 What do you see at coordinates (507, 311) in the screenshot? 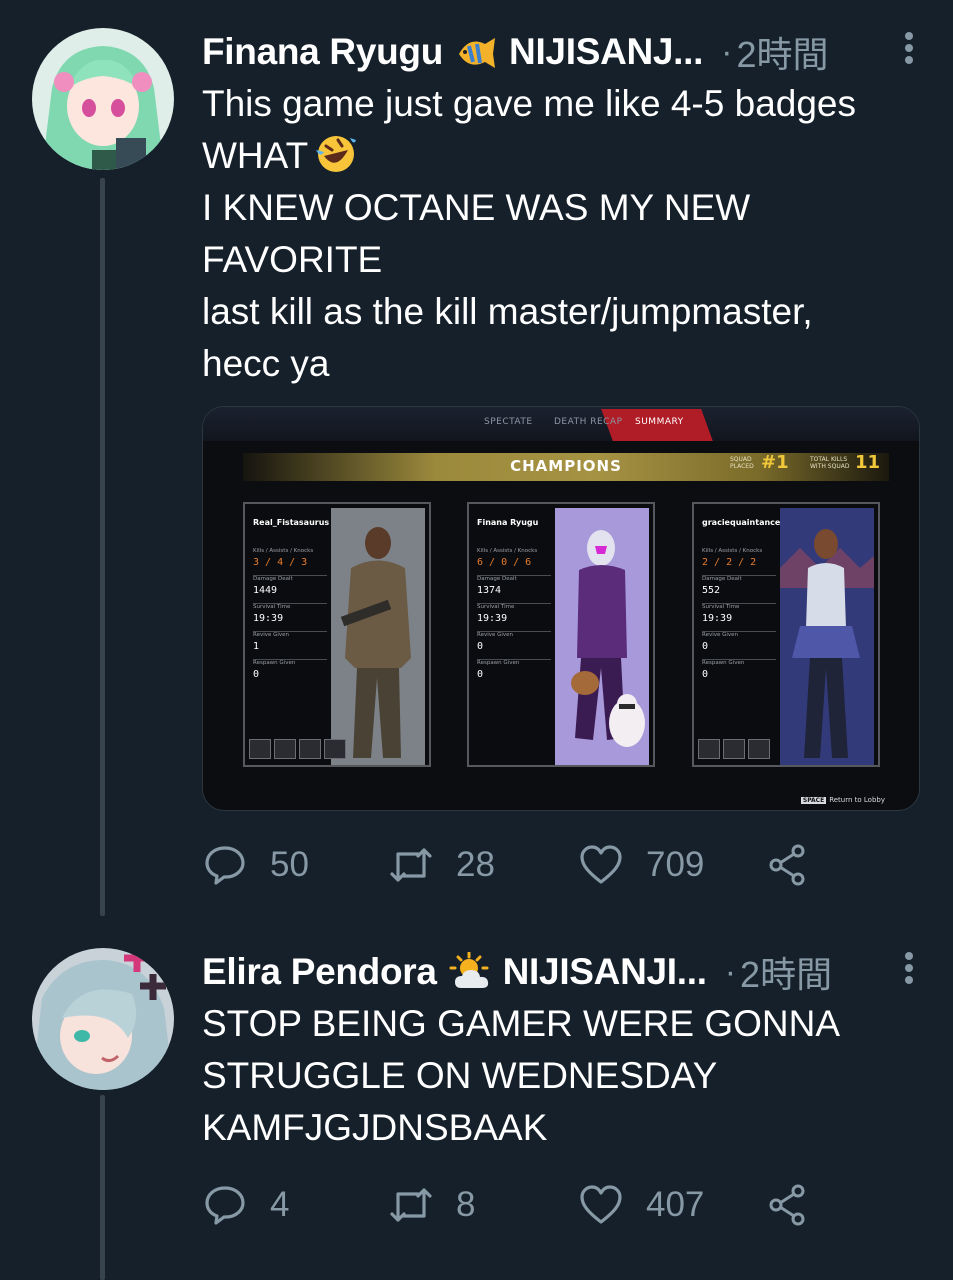
I see `tweet-line: last kill as the kill master/jumpmaster,` at bounding box center [507, 311].